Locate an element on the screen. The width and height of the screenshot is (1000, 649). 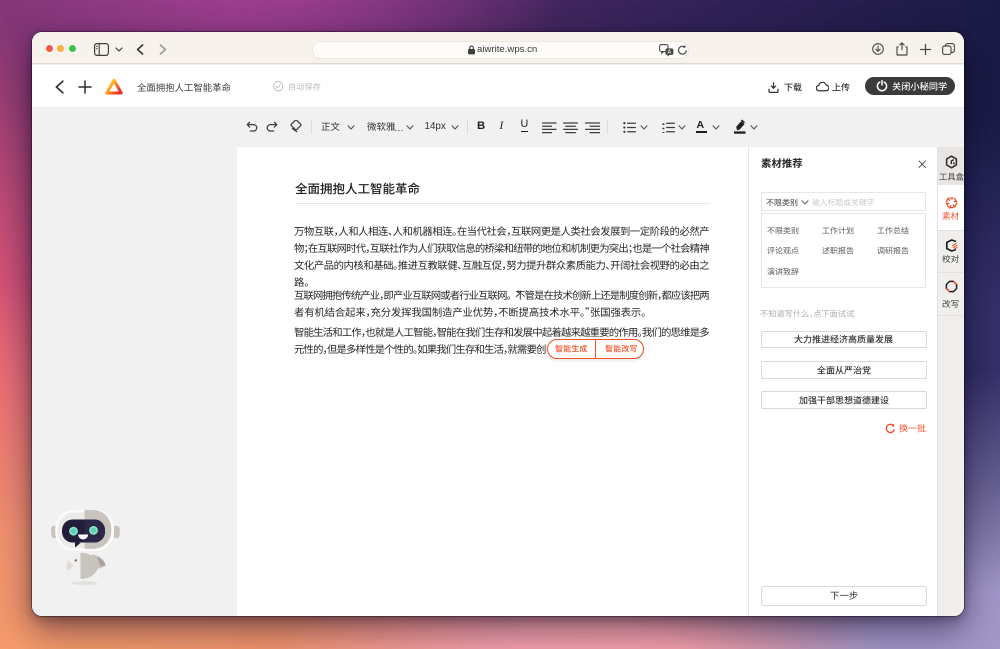
svg-text: A is located at coordinates (669, 52).